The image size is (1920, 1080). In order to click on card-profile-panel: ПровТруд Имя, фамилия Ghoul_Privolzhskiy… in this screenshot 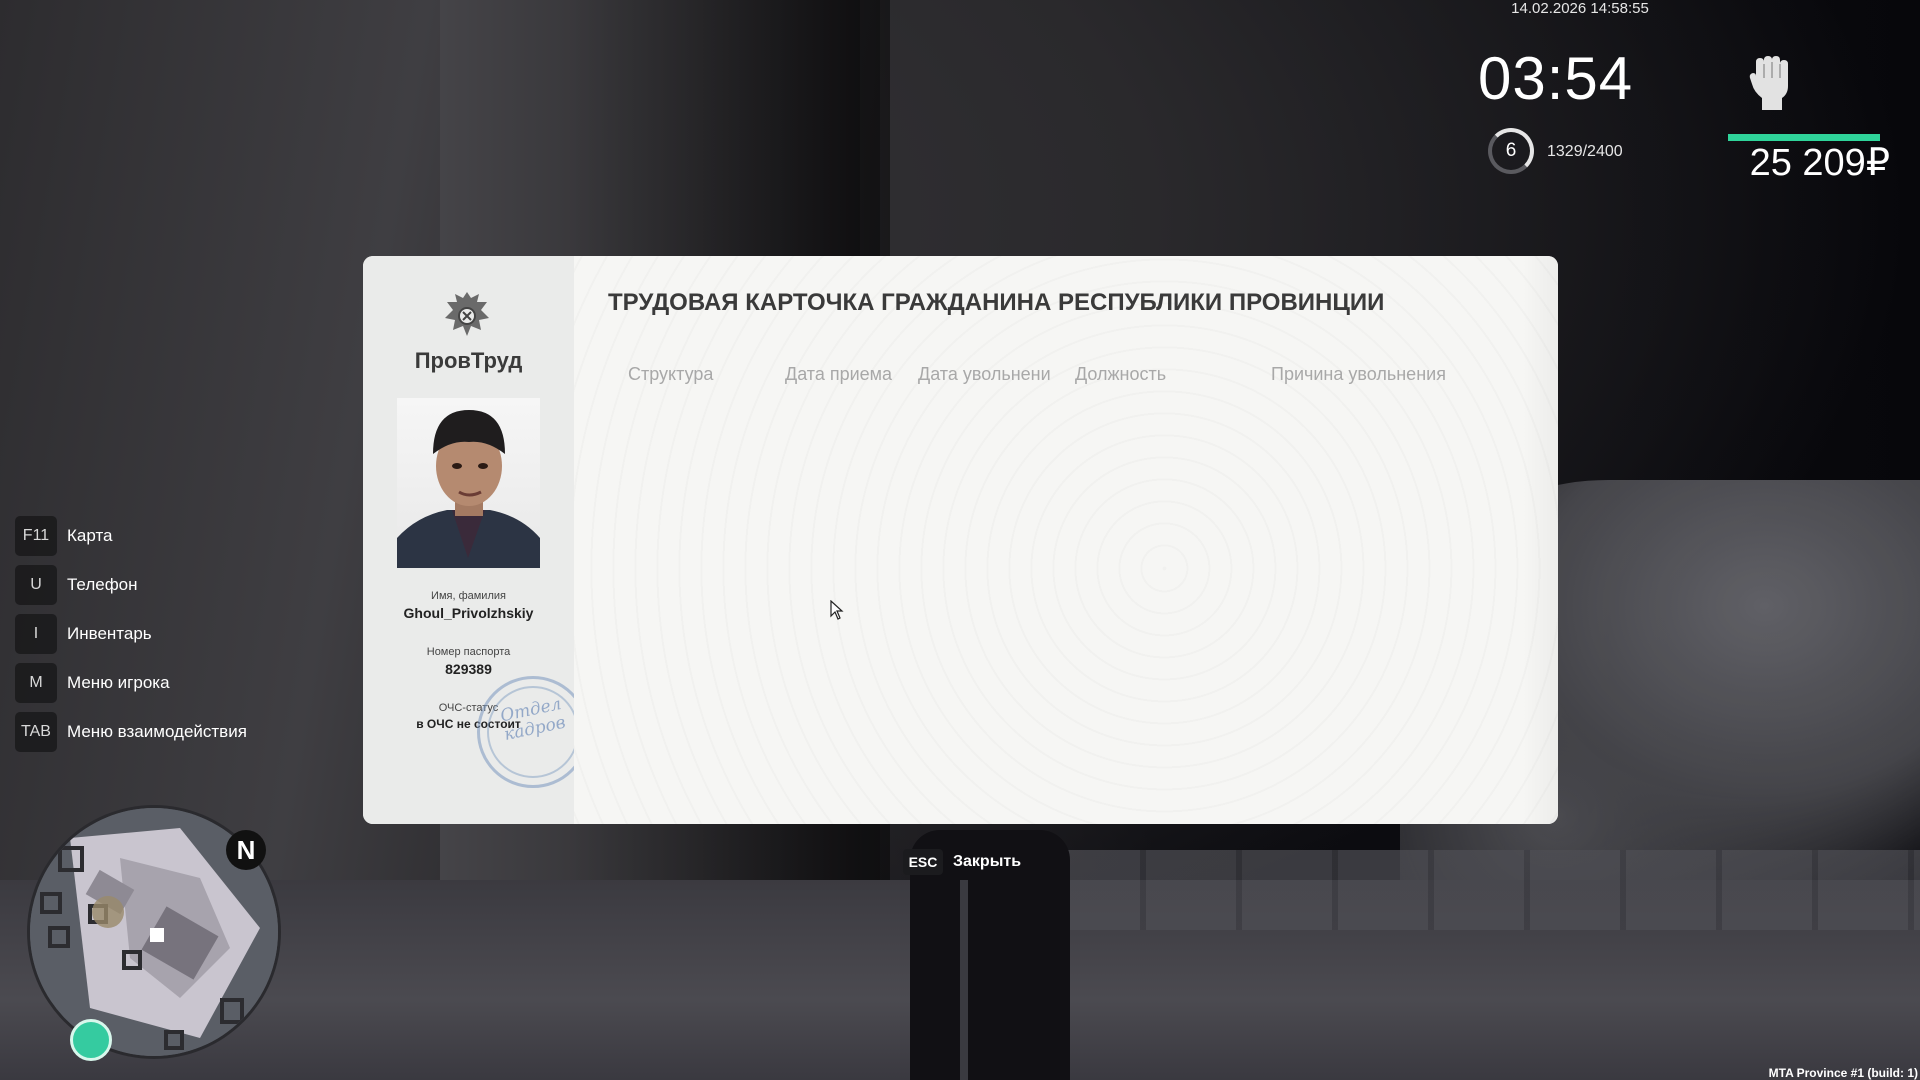, I will do `click(476, 540)`.